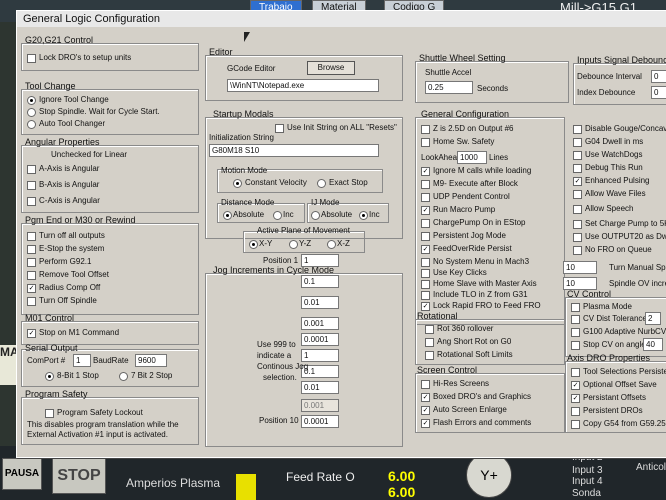 Image resolution: width=666 pixels, height=500 pixels. I want to click on c-axis-angular-checkbox, so click(31, 201).